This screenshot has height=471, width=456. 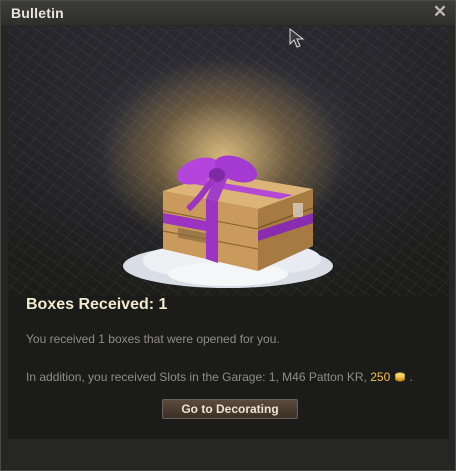 I want to click on boxes-received-heading: Boxes Received: 1, so click(x=97, y=304).